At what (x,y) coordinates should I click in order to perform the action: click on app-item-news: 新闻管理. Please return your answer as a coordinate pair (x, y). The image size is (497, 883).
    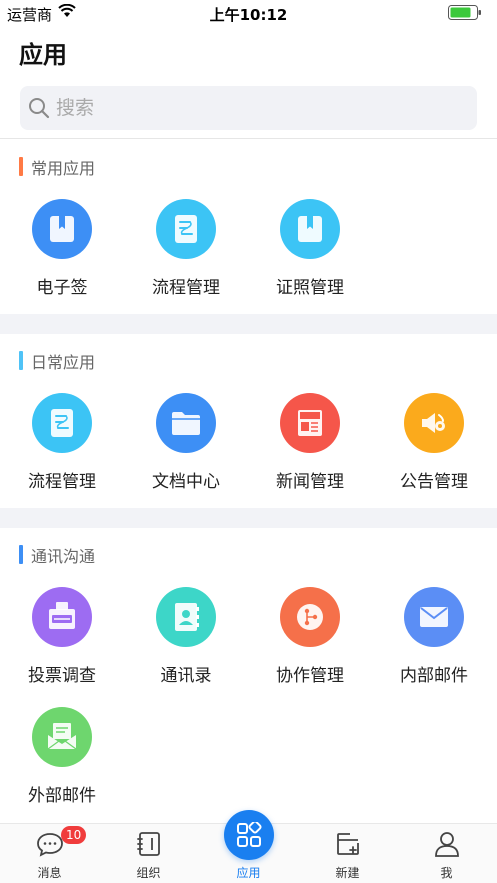
    Looking at the image, I should click on (310, 453).